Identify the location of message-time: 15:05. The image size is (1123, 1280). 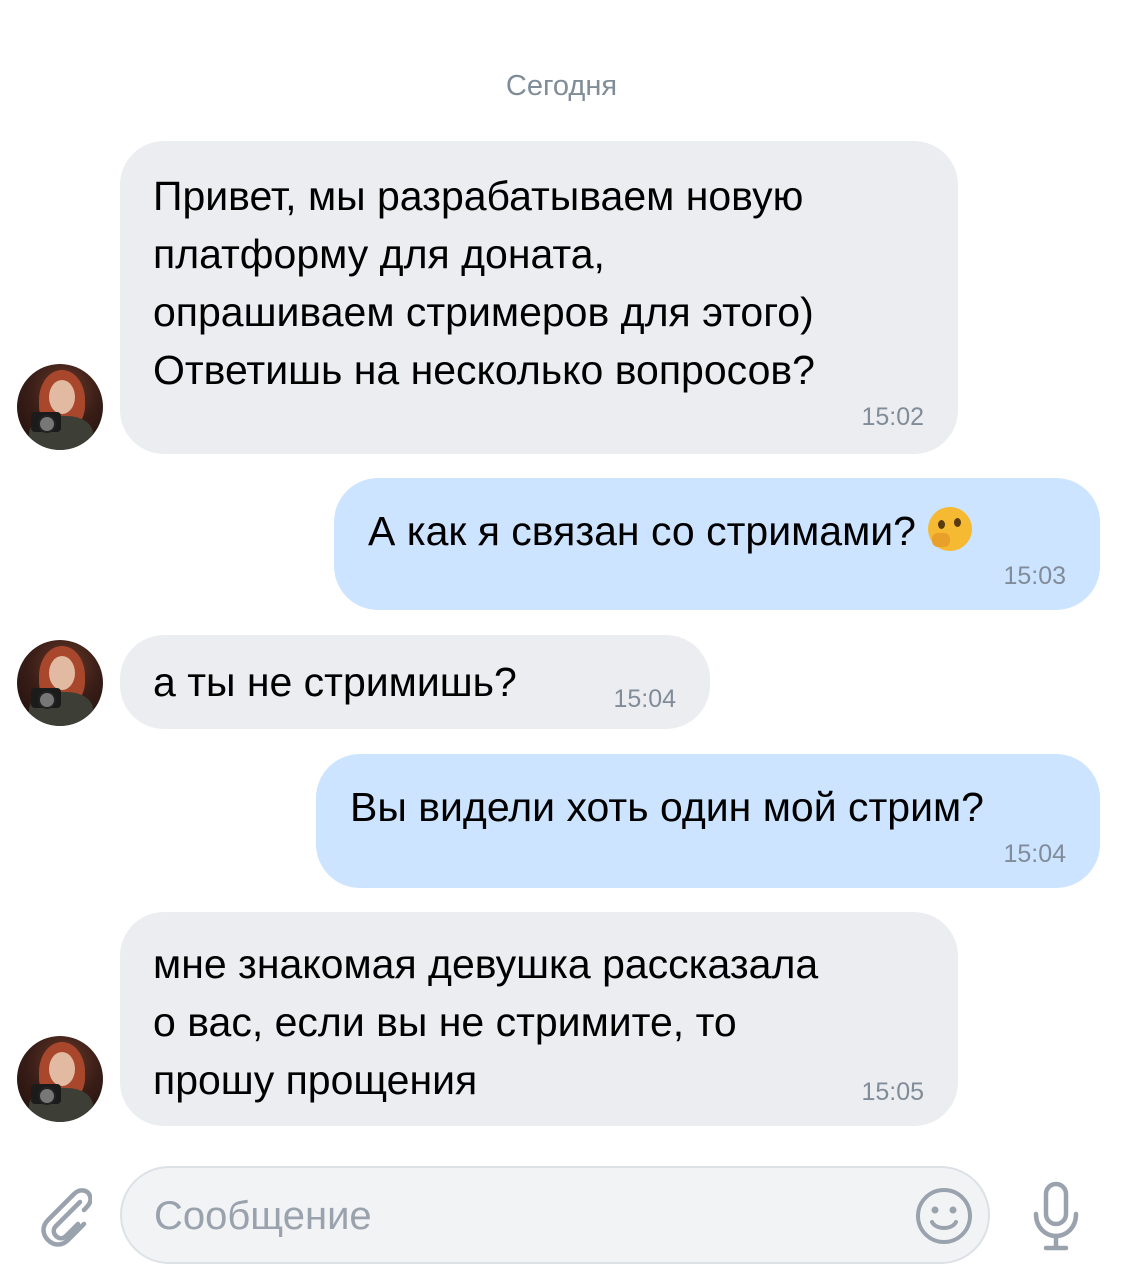
(892, 1092).